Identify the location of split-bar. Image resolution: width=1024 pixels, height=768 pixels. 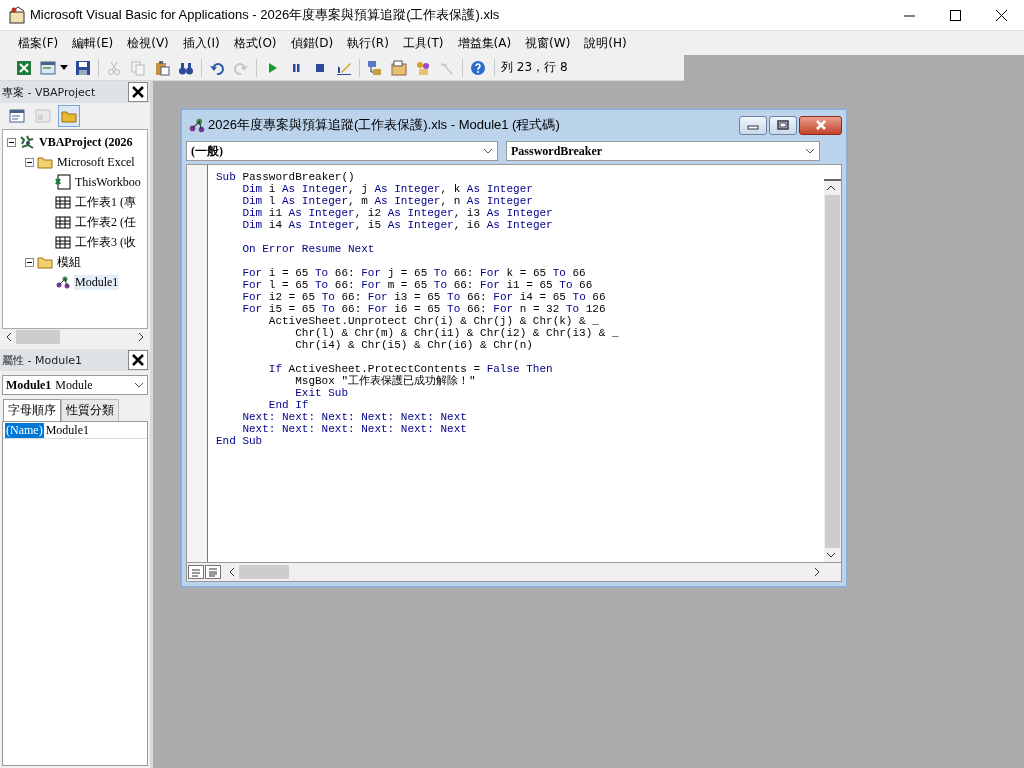
(832, 173).